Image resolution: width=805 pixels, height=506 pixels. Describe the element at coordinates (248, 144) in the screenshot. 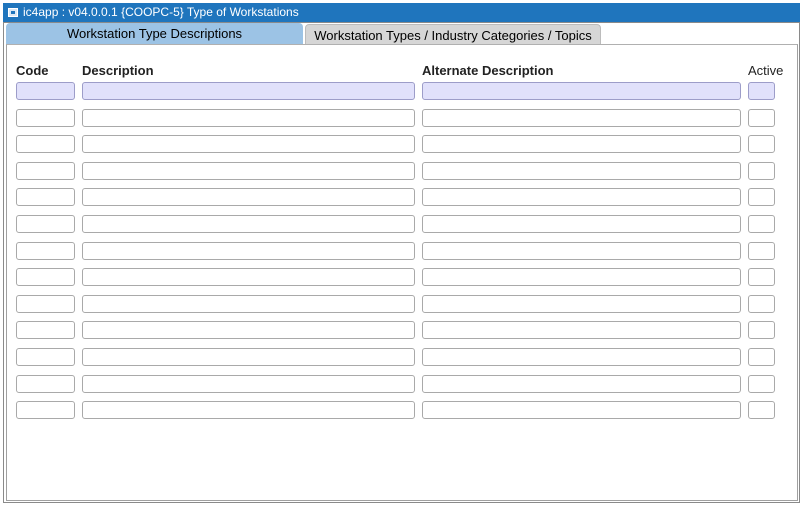

I see `row-3-description-field` at that location.